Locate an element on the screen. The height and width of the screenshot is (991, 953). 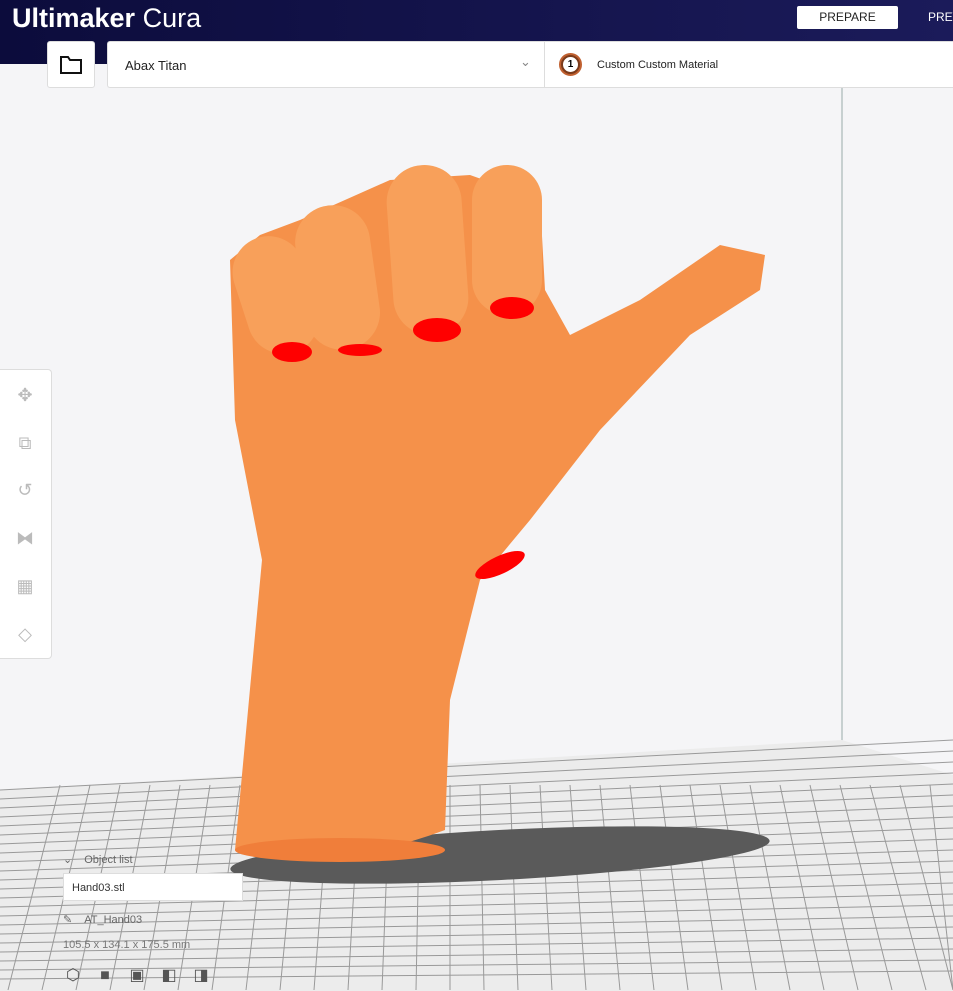
per-model-settings-icon: ▦ is located at coordinates (25, 586).